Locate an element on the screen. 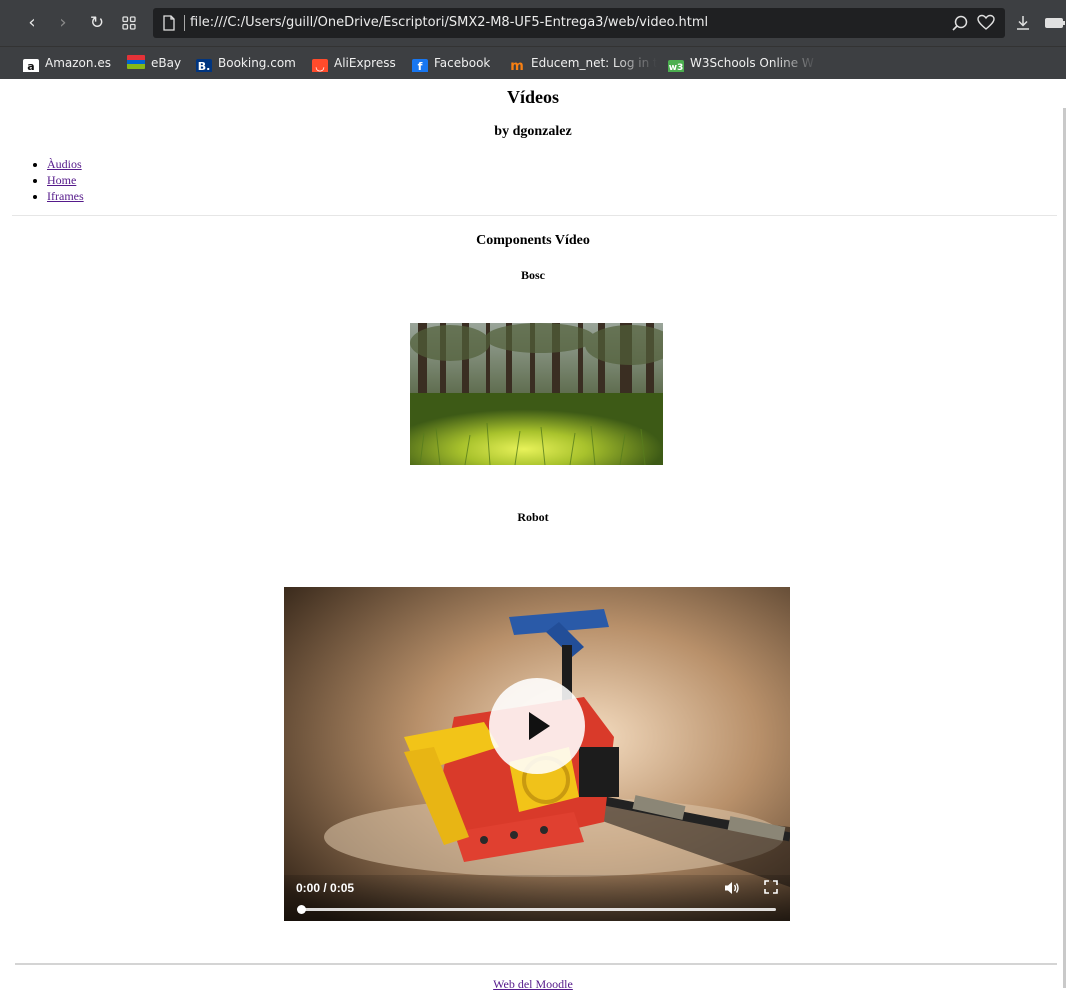 This screenshot has height=1002, width=1066. speed-dial-icon is located at coordinates (129, 23).